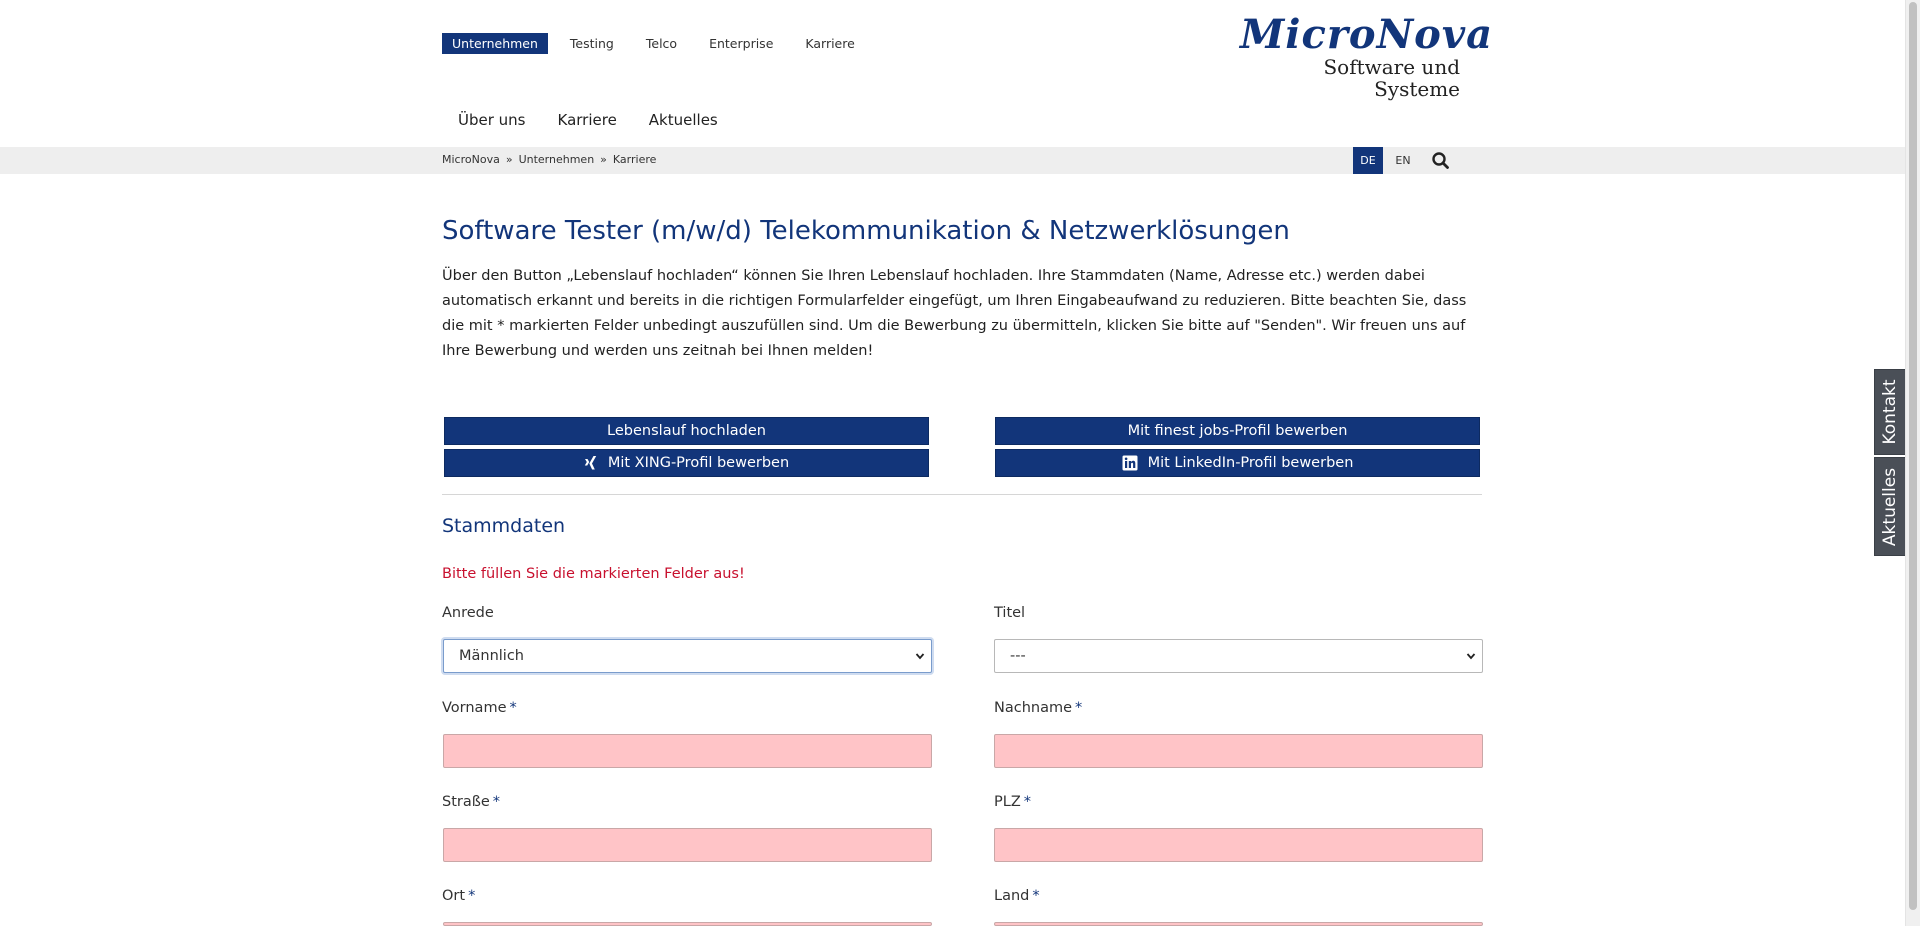 The image size is (1920, 926). I want to click on ort-label: Ort *, so click(458, 896).